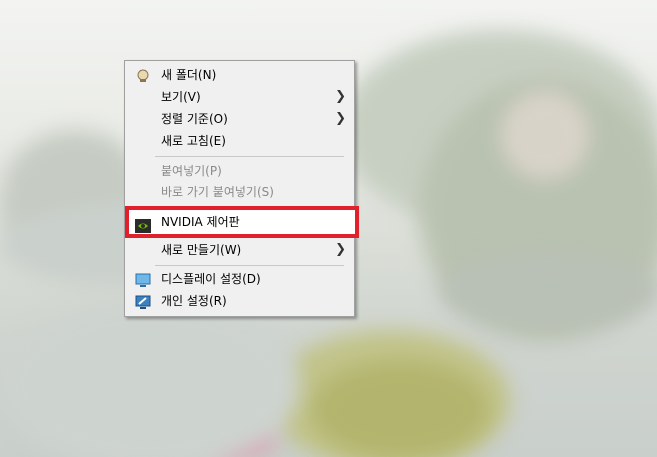  What do you see at coordinates (239, 119) in the screenshot?
I see `menu-item-sort-by: 정렬 기준(O) ❯` at bounding box center [239, 119].